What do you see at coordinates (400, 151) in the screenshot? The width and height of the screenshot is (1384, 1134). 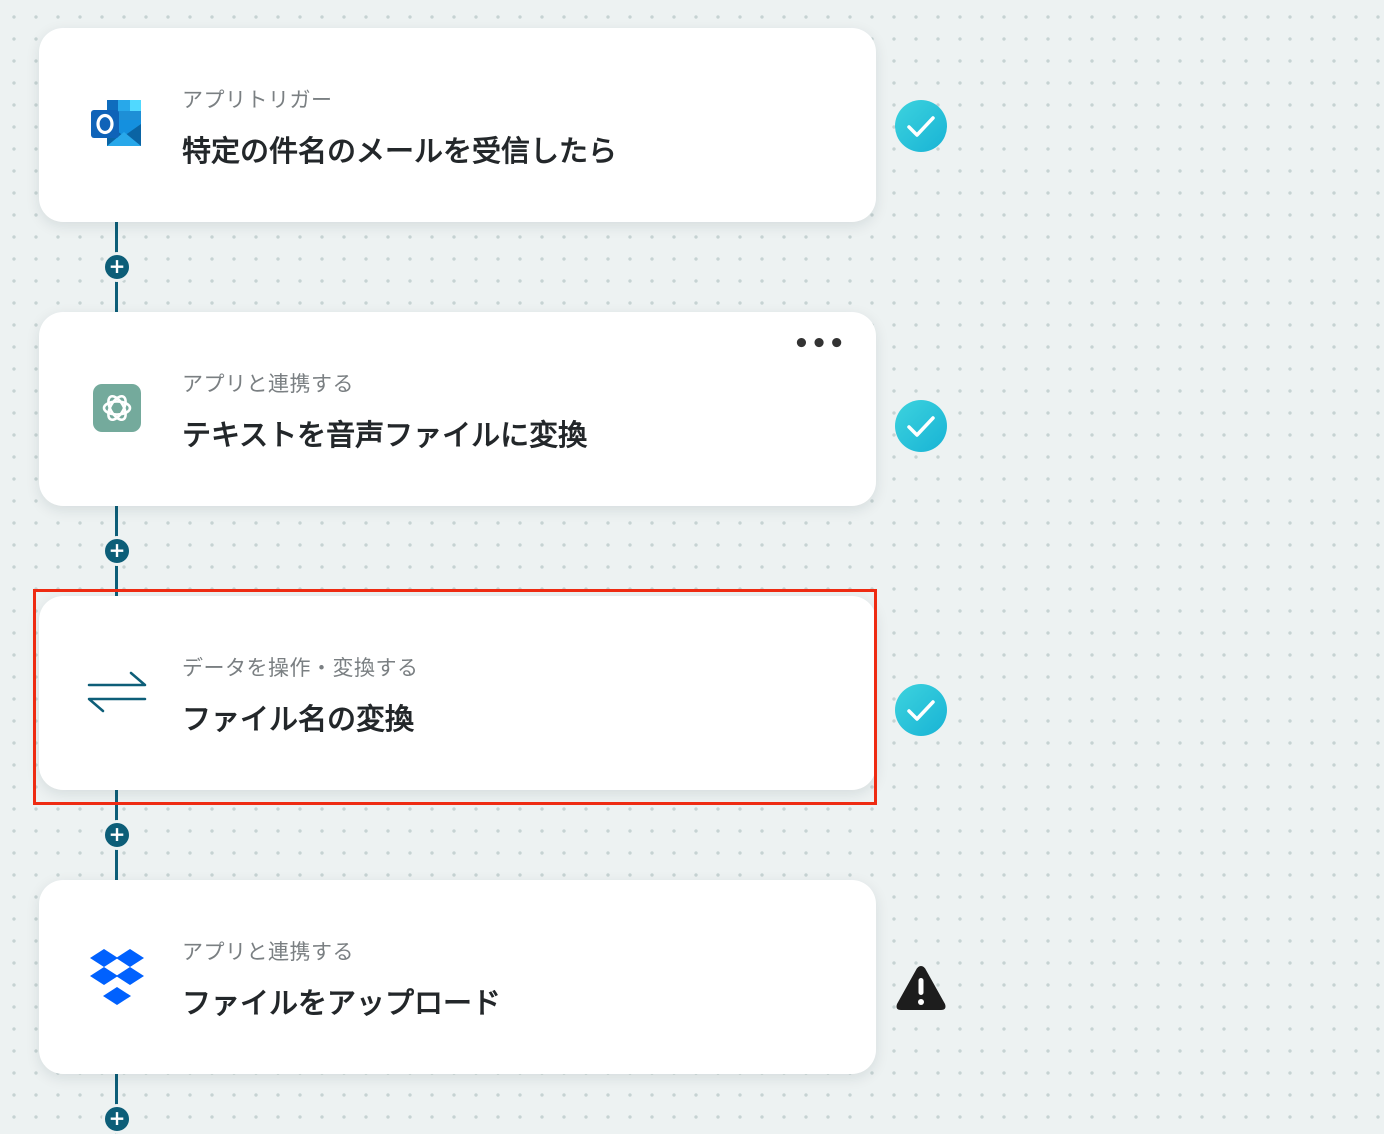 I see `step-title: 特定の件名のメールを受信したら` at bounding box center [400, 151].